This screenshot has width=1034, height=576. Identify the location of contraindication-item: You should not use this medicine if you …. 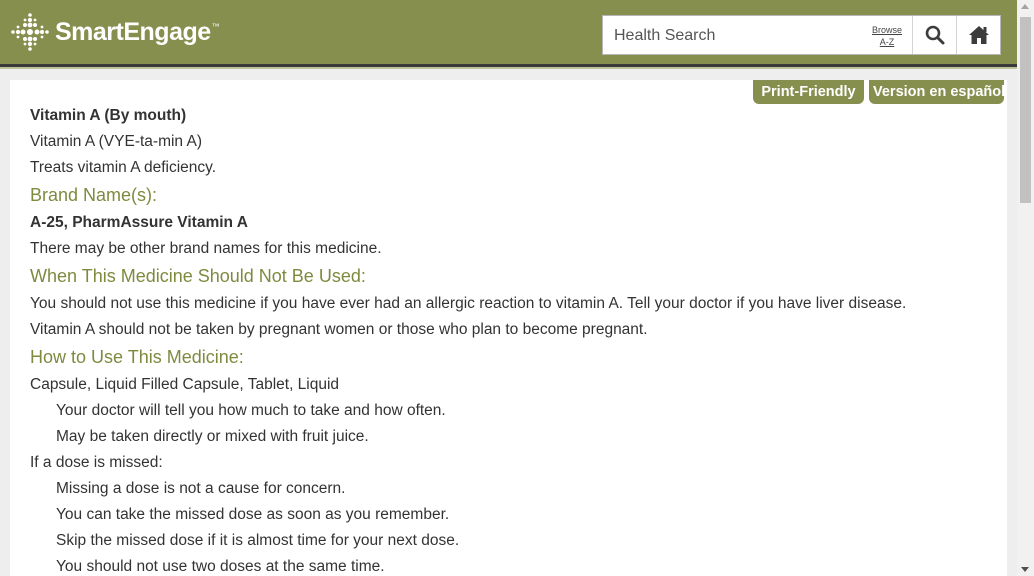
(468, 303).